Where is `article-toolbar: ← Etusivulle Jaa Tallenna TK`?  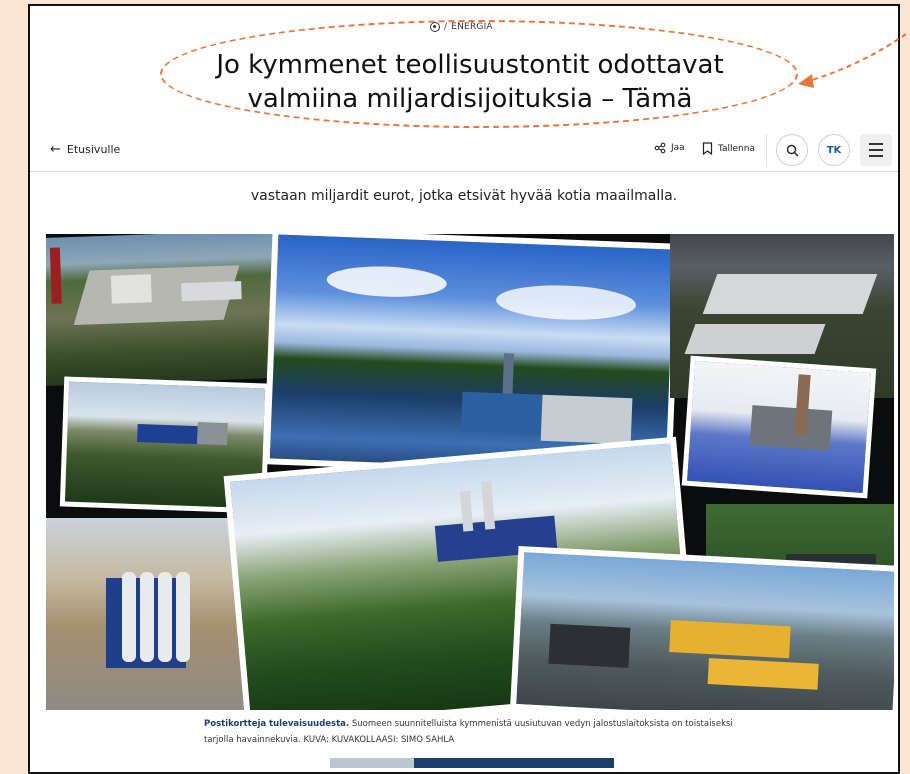
article-toolbar: ← Etusivulle Jaa Tallenna TK is located at coordinates (464, 150).